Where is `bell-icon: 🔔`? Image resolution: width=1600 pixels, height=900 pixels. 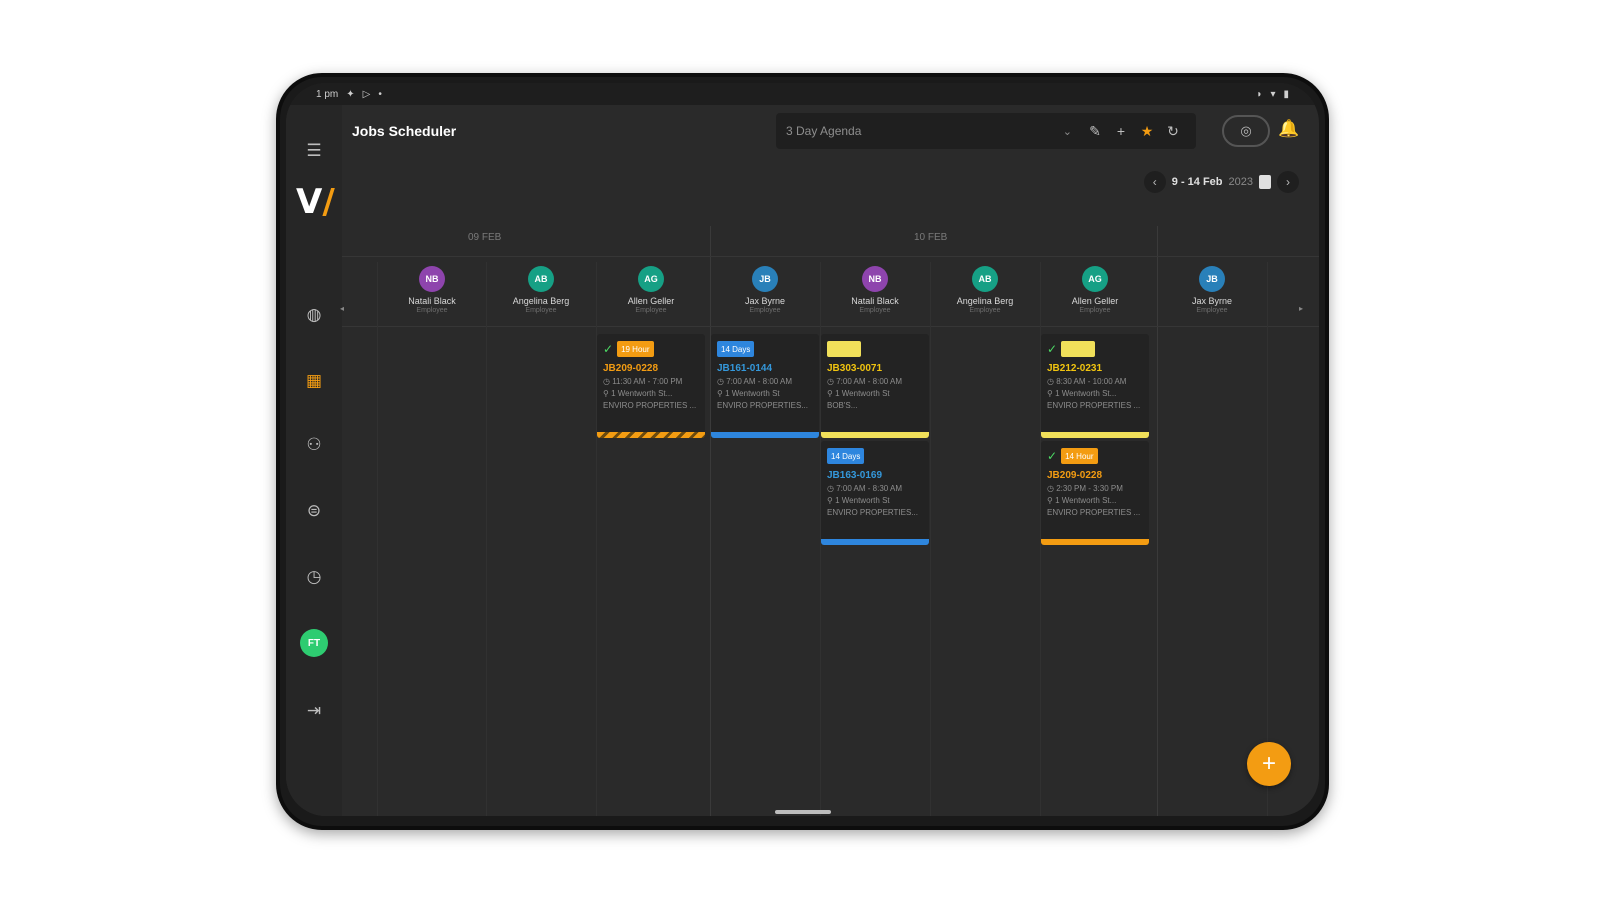 bell-icon: 🔔 is located at coordinates (1288, 129).